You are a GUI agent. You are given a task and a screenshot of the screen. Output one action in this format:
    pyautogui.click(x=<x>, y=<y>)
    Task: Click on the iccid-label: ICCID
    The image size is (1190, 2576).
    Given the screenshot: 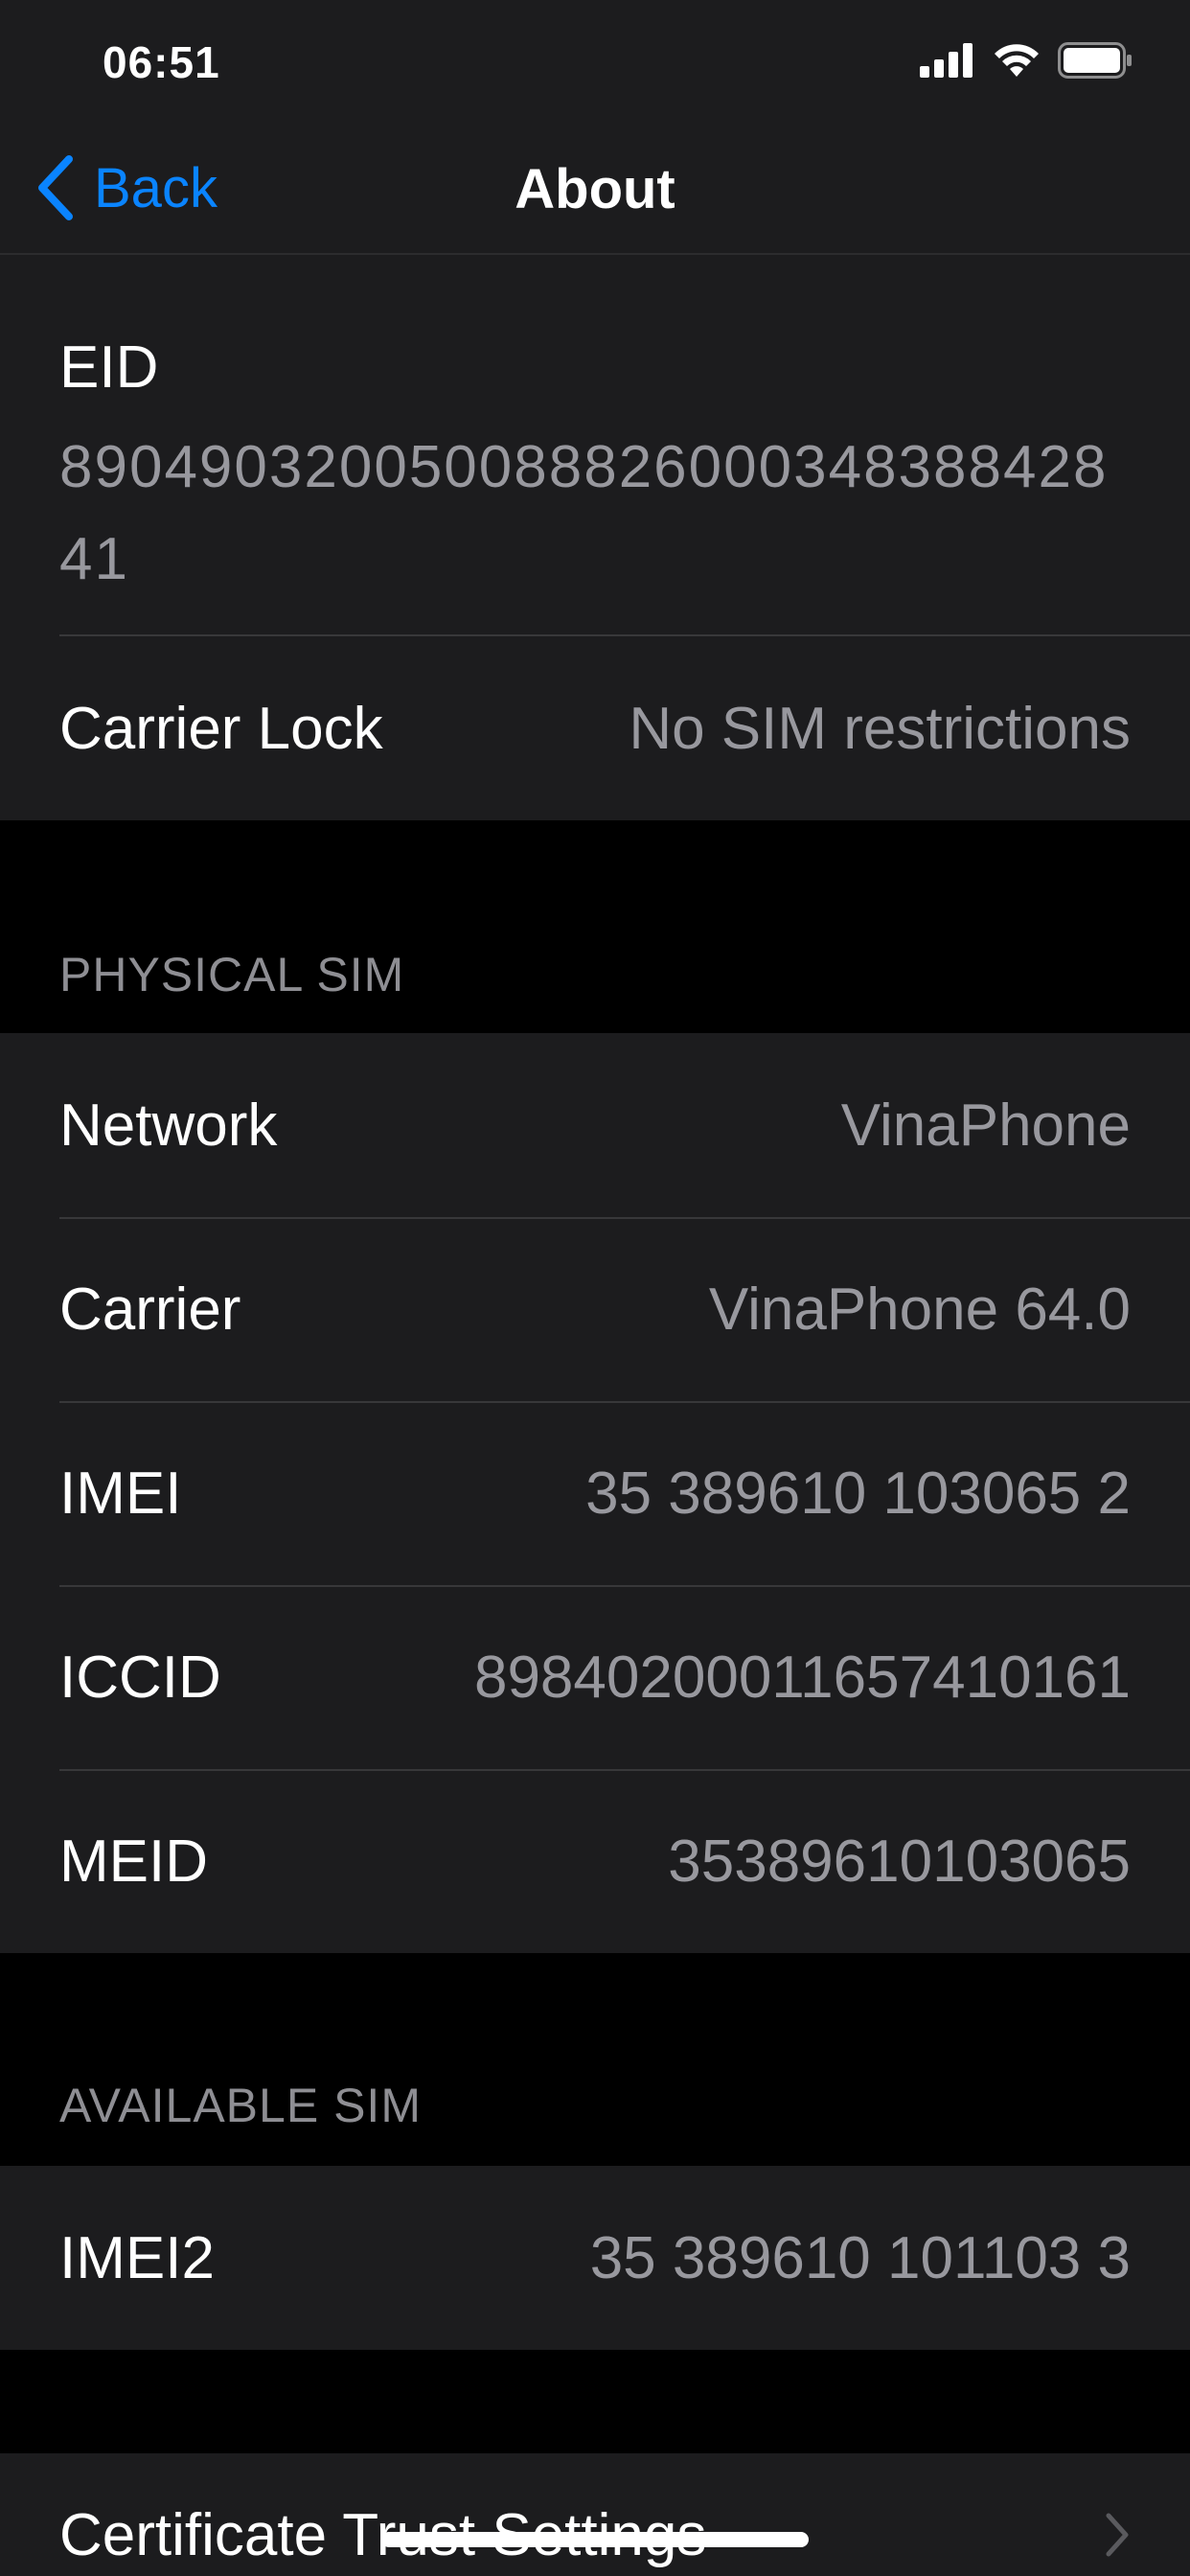 What is the action you would take?
    pyautogui.click(x=140, y=1677)
    